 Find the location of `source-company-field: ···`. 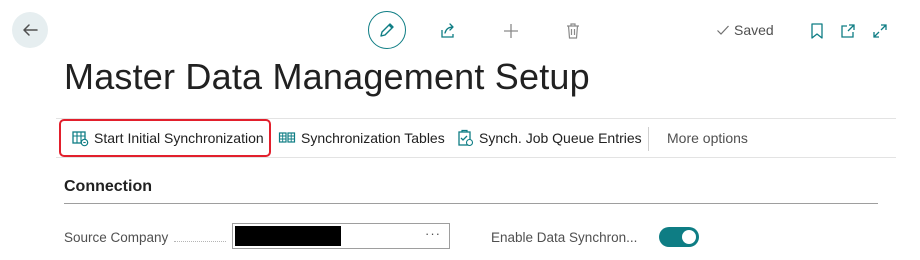

source-company-field: ··· is located at coordinates (341, 236).